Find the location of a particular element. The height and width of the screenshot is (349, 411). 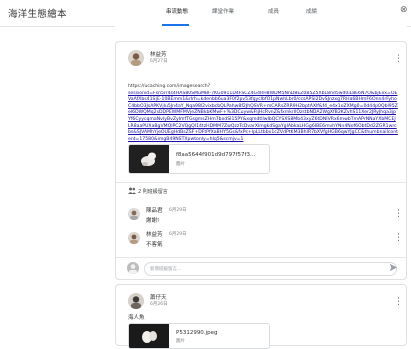

tab-people: 成員 is located at coordinates (273, 11).